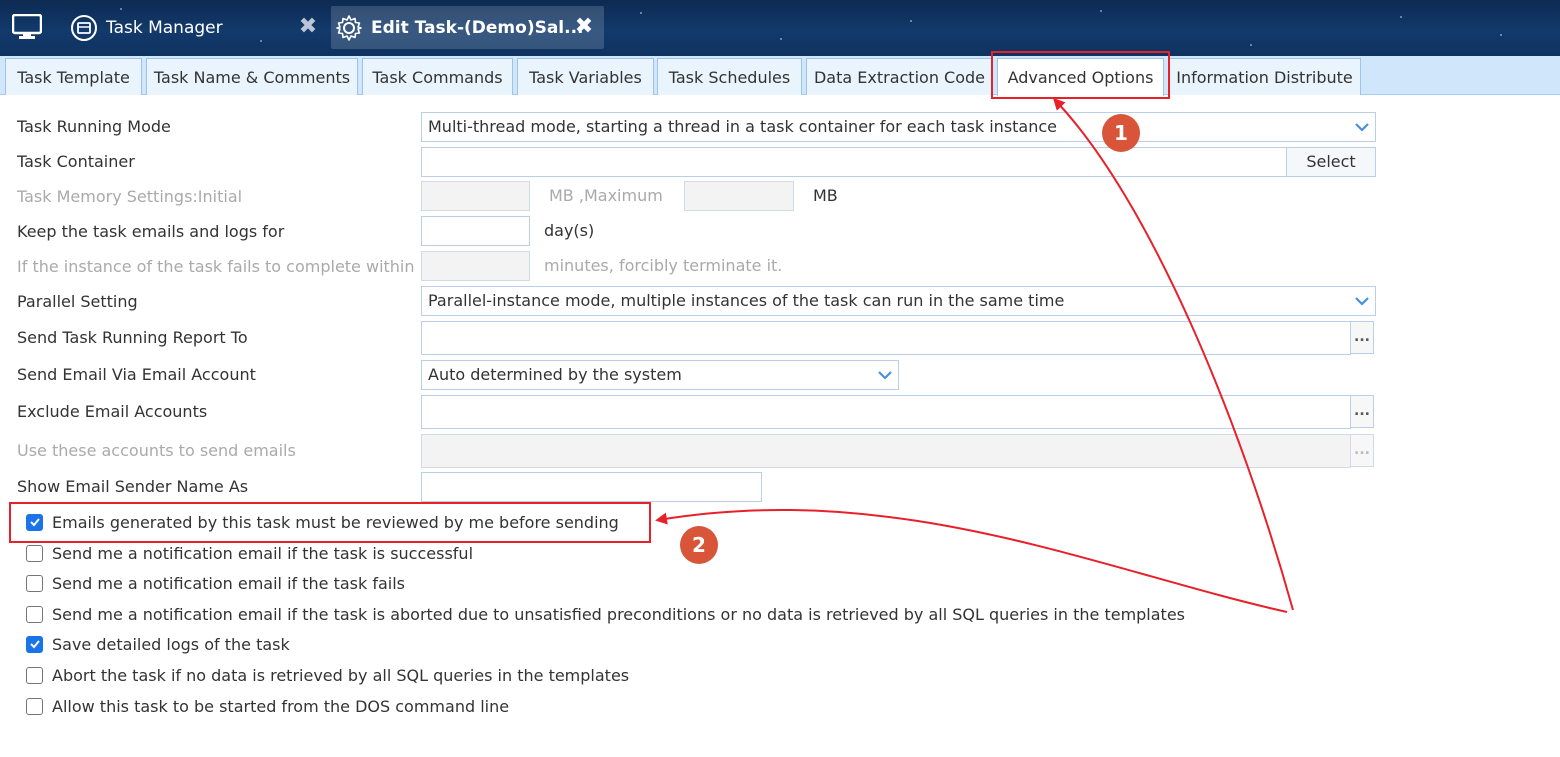 This screenshot has width=1560, height=757. I want to click on tab-data-extraction-code: Data Extraction Code, so click(899, 76).